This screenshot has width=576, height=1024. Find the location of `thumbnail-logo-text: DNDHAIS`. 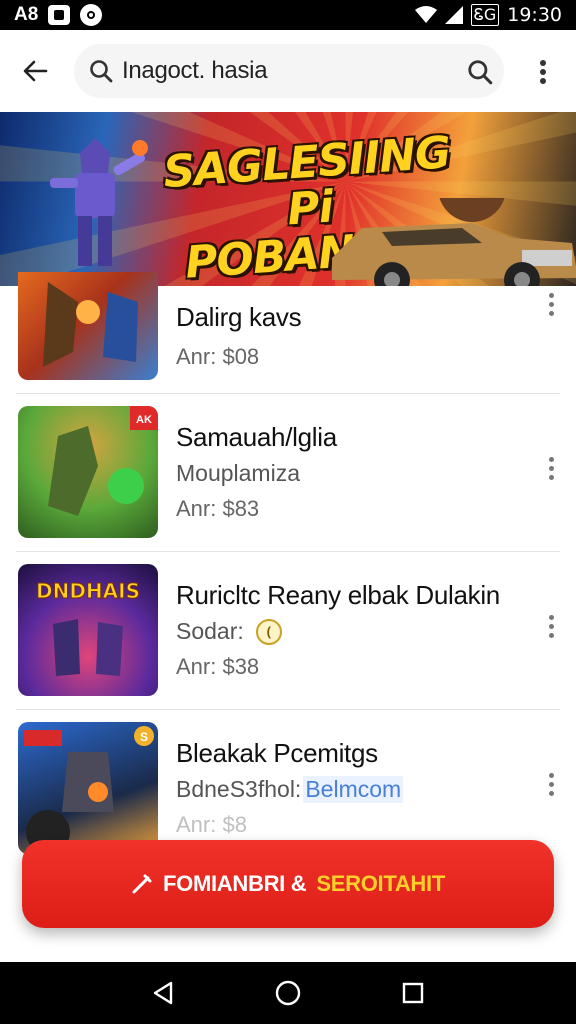

thumbnail-logo-text: DNDHAIS is located at coordinates (88, 591).